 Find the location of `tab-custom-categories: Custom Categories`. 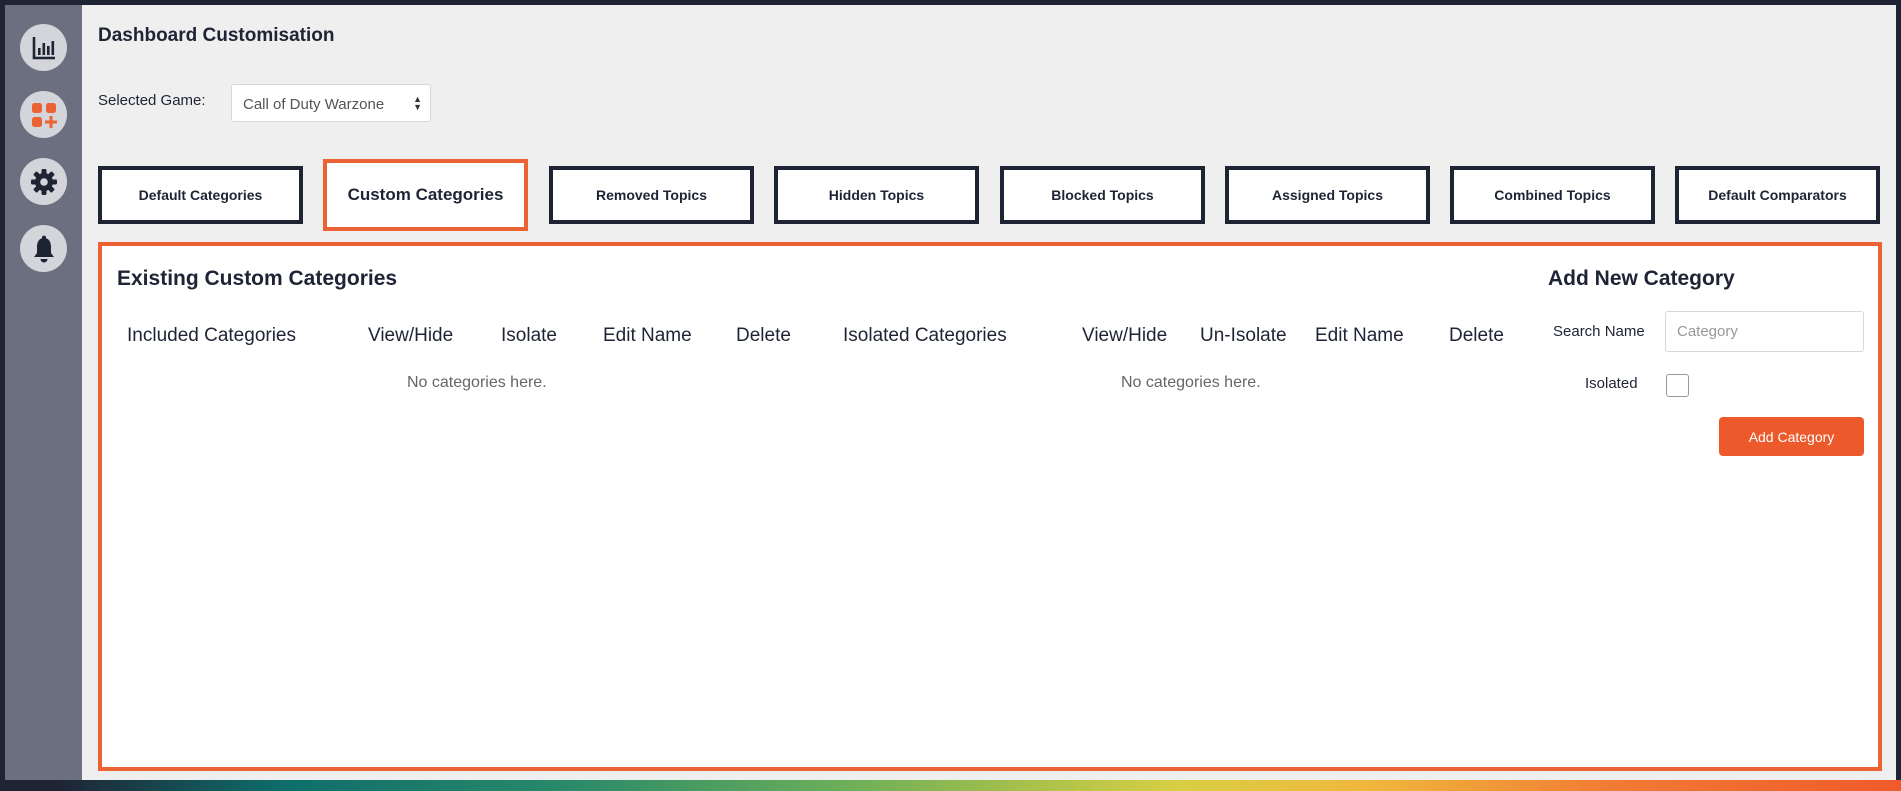

tab-custom-categories: Custom Categories is located at coordinates (425, 195).